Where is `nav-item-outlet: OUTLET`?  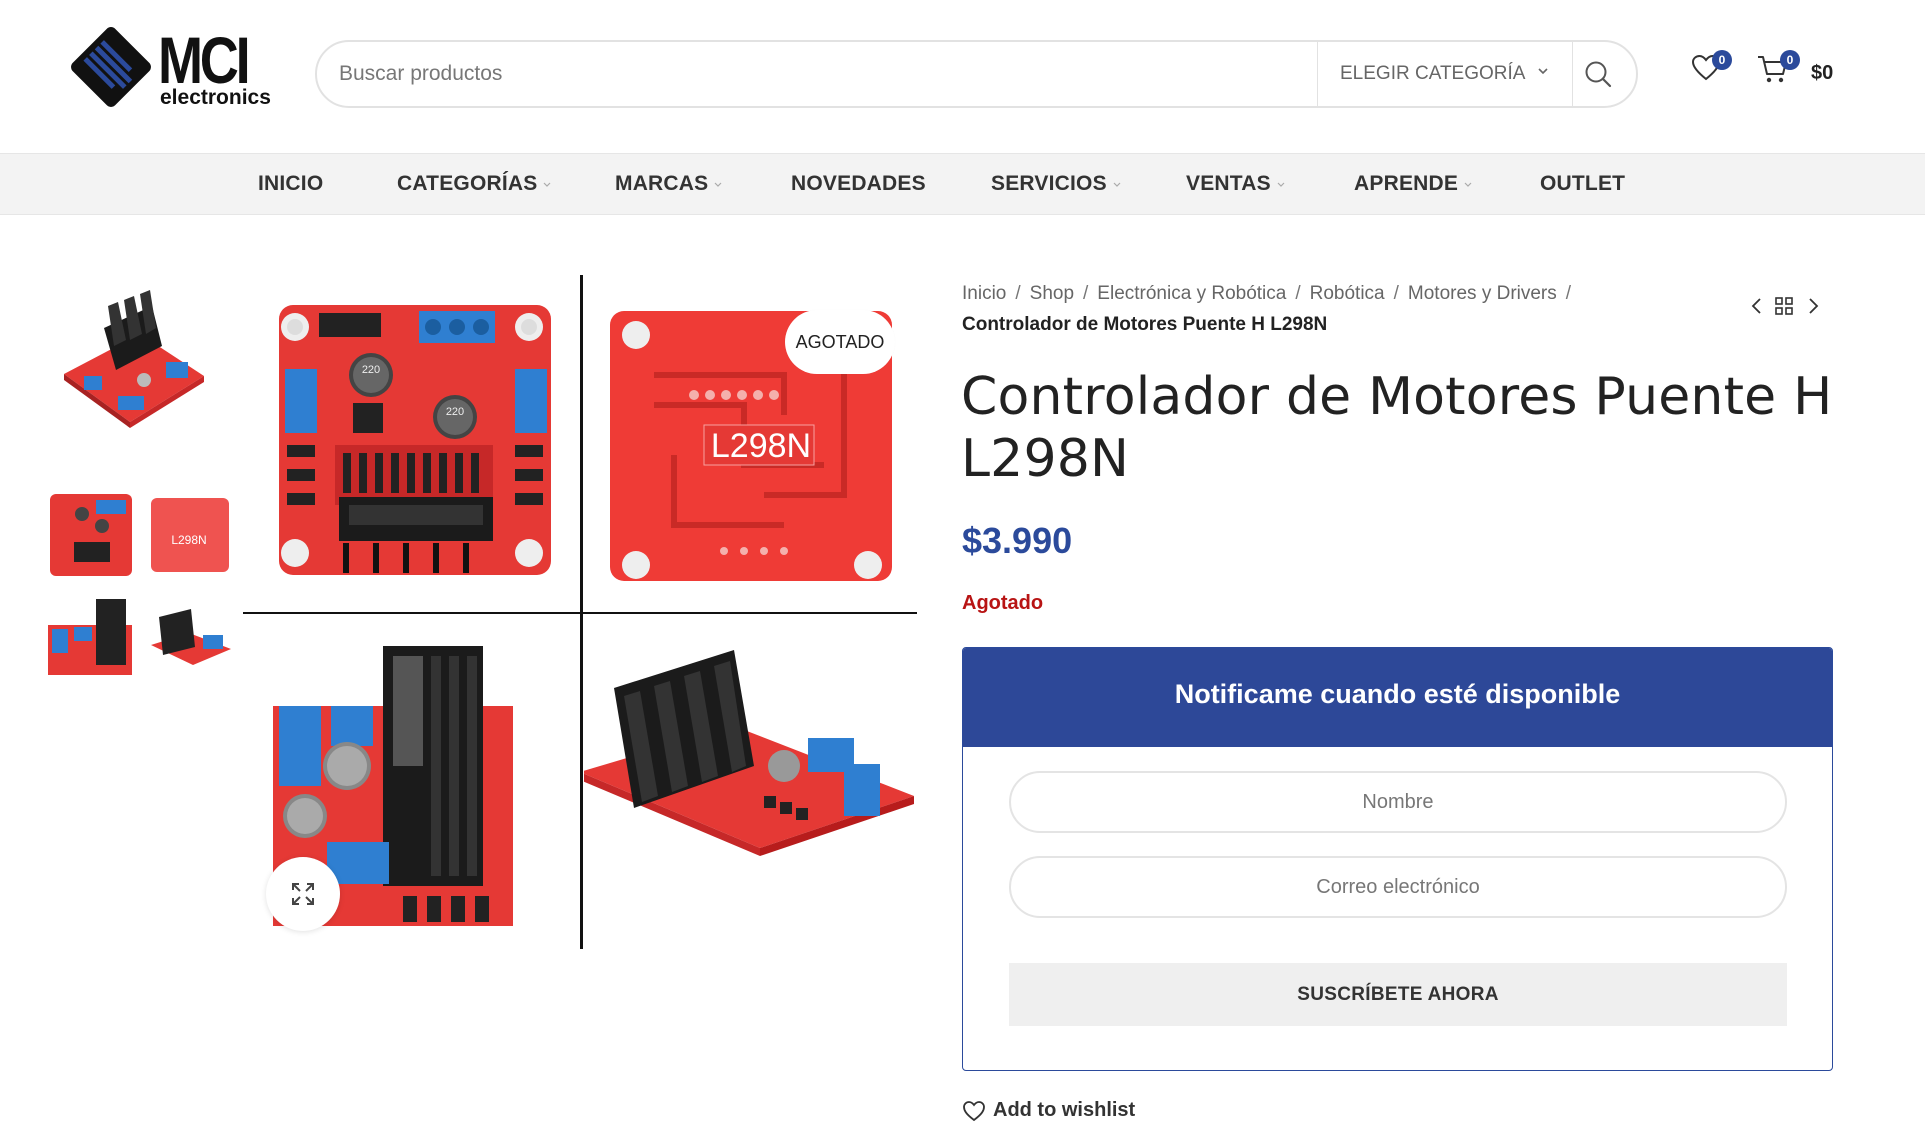 nav-item-outlet: OUTLET is located at coordinates (1582, 184).